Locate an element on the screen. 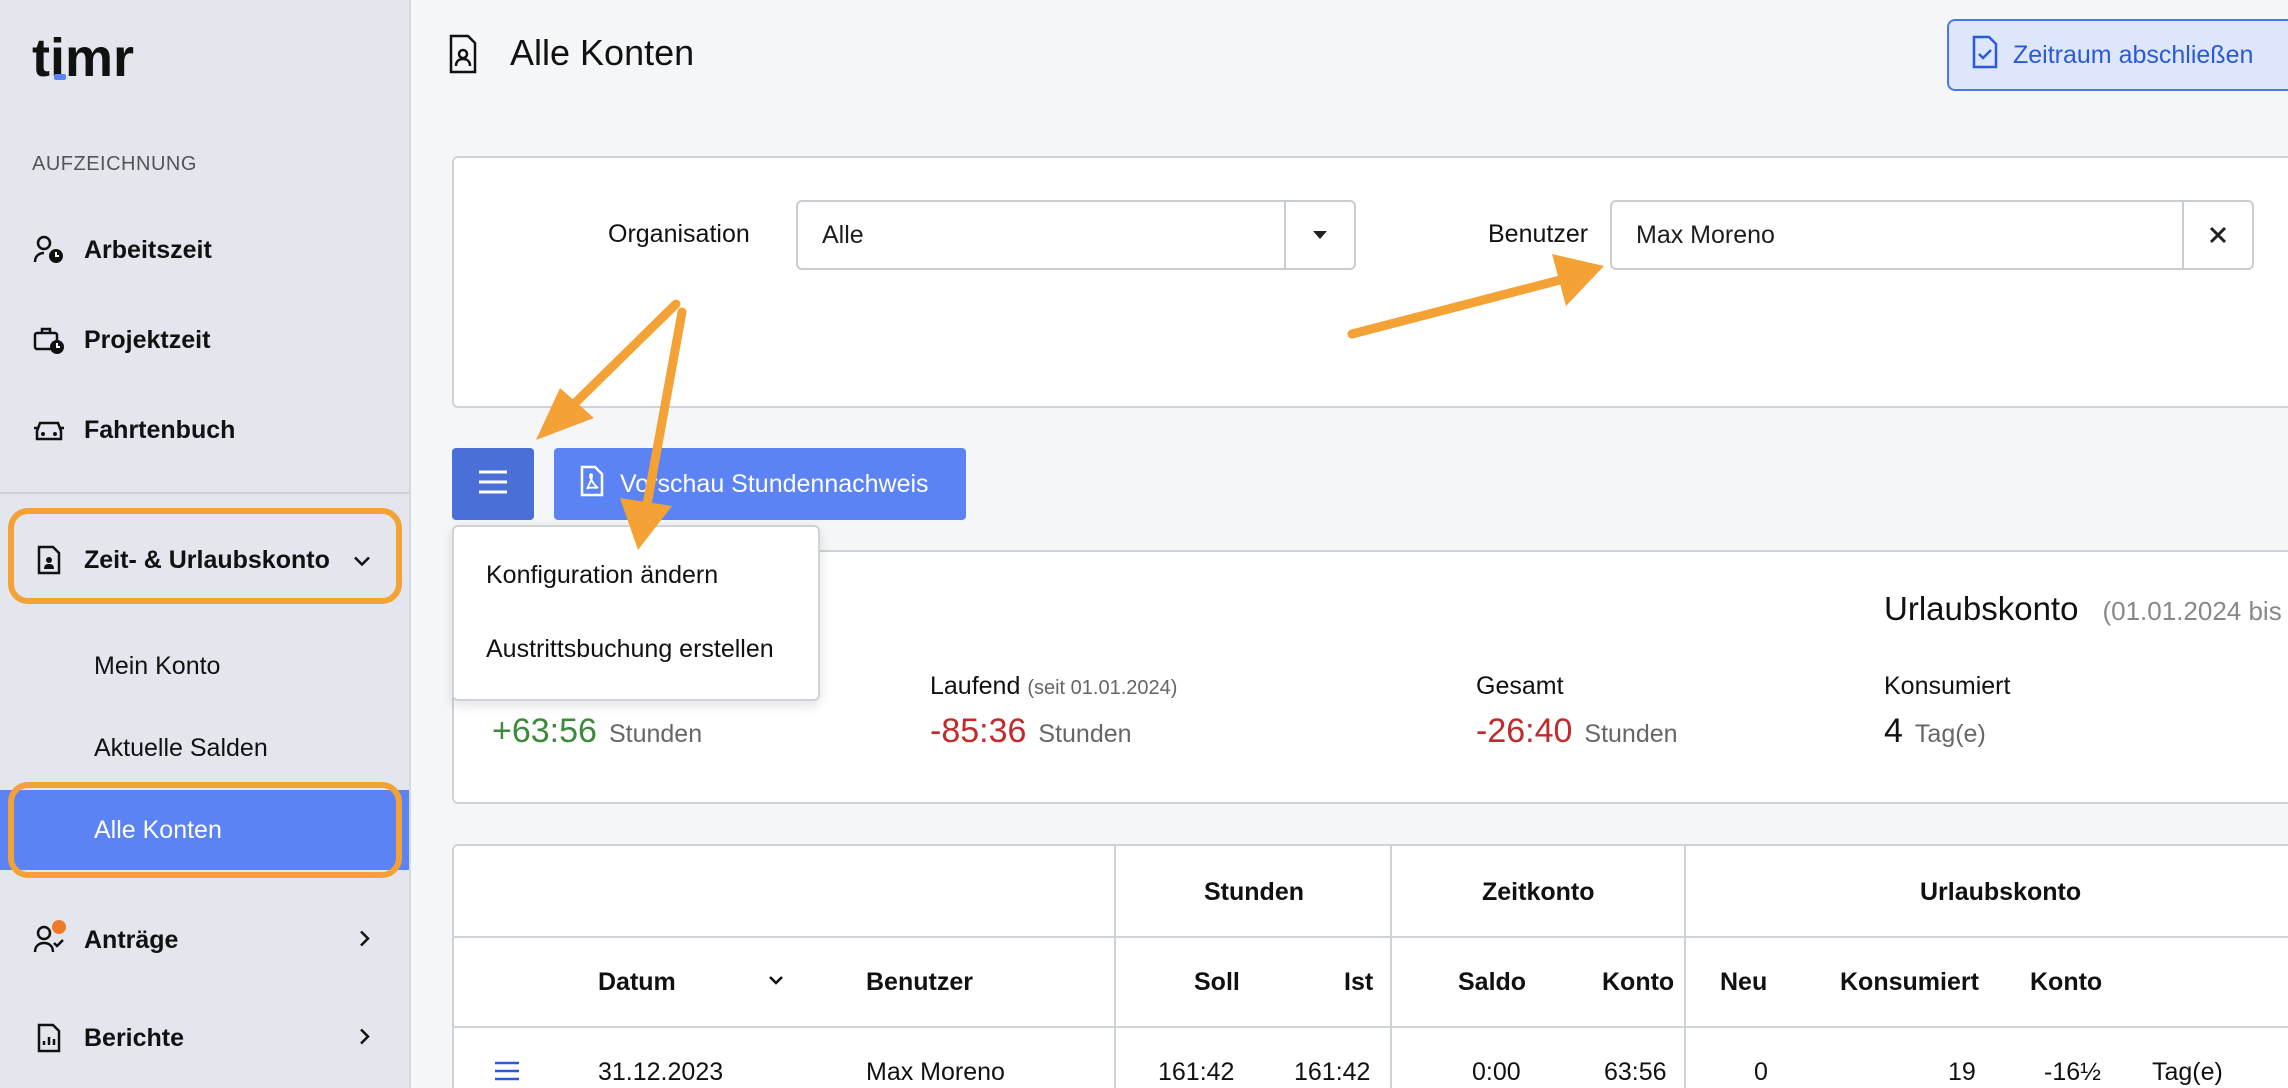 The height and width of the screenshot is (1088, 2288). page-title: Alle Konten is located at coordinates (602, 52).